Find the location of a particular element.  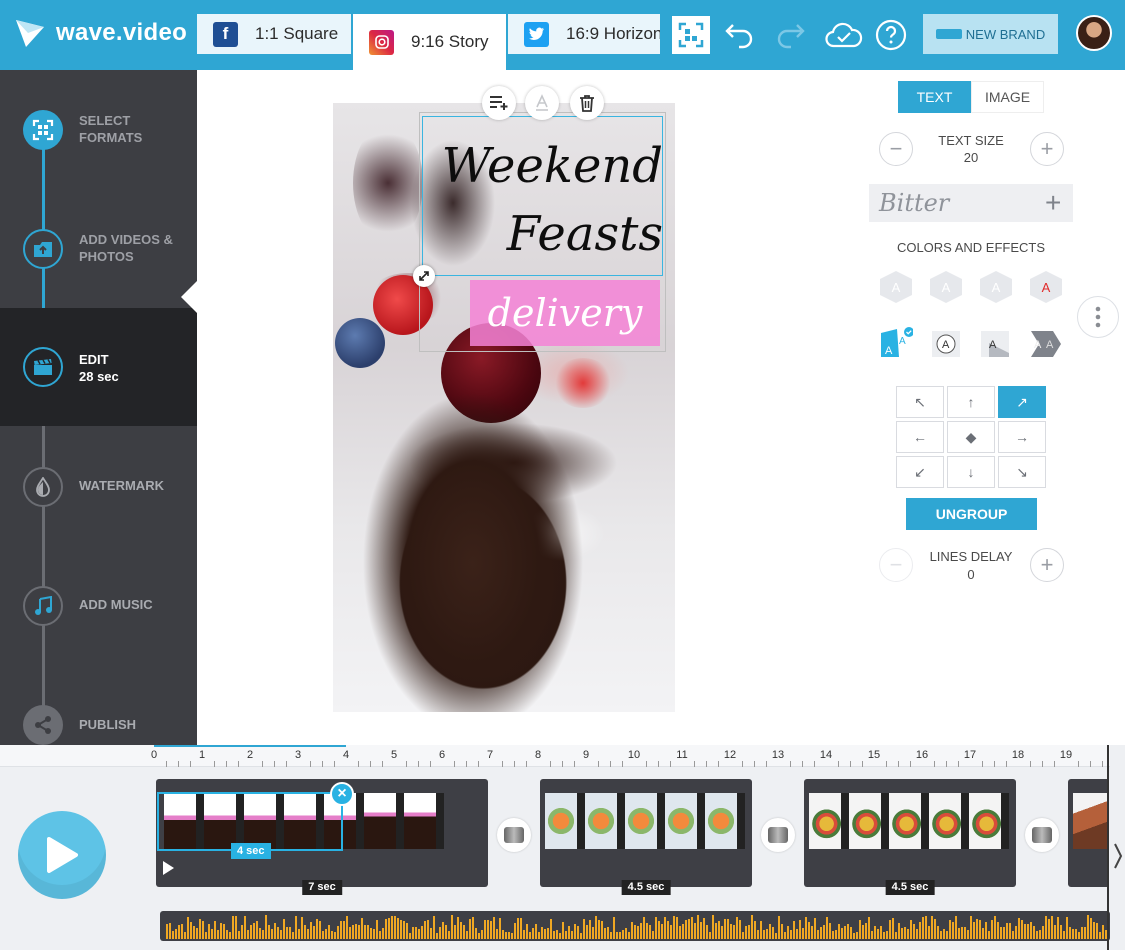

tab-image: IMAGE is located at coordinates (1007, 97).